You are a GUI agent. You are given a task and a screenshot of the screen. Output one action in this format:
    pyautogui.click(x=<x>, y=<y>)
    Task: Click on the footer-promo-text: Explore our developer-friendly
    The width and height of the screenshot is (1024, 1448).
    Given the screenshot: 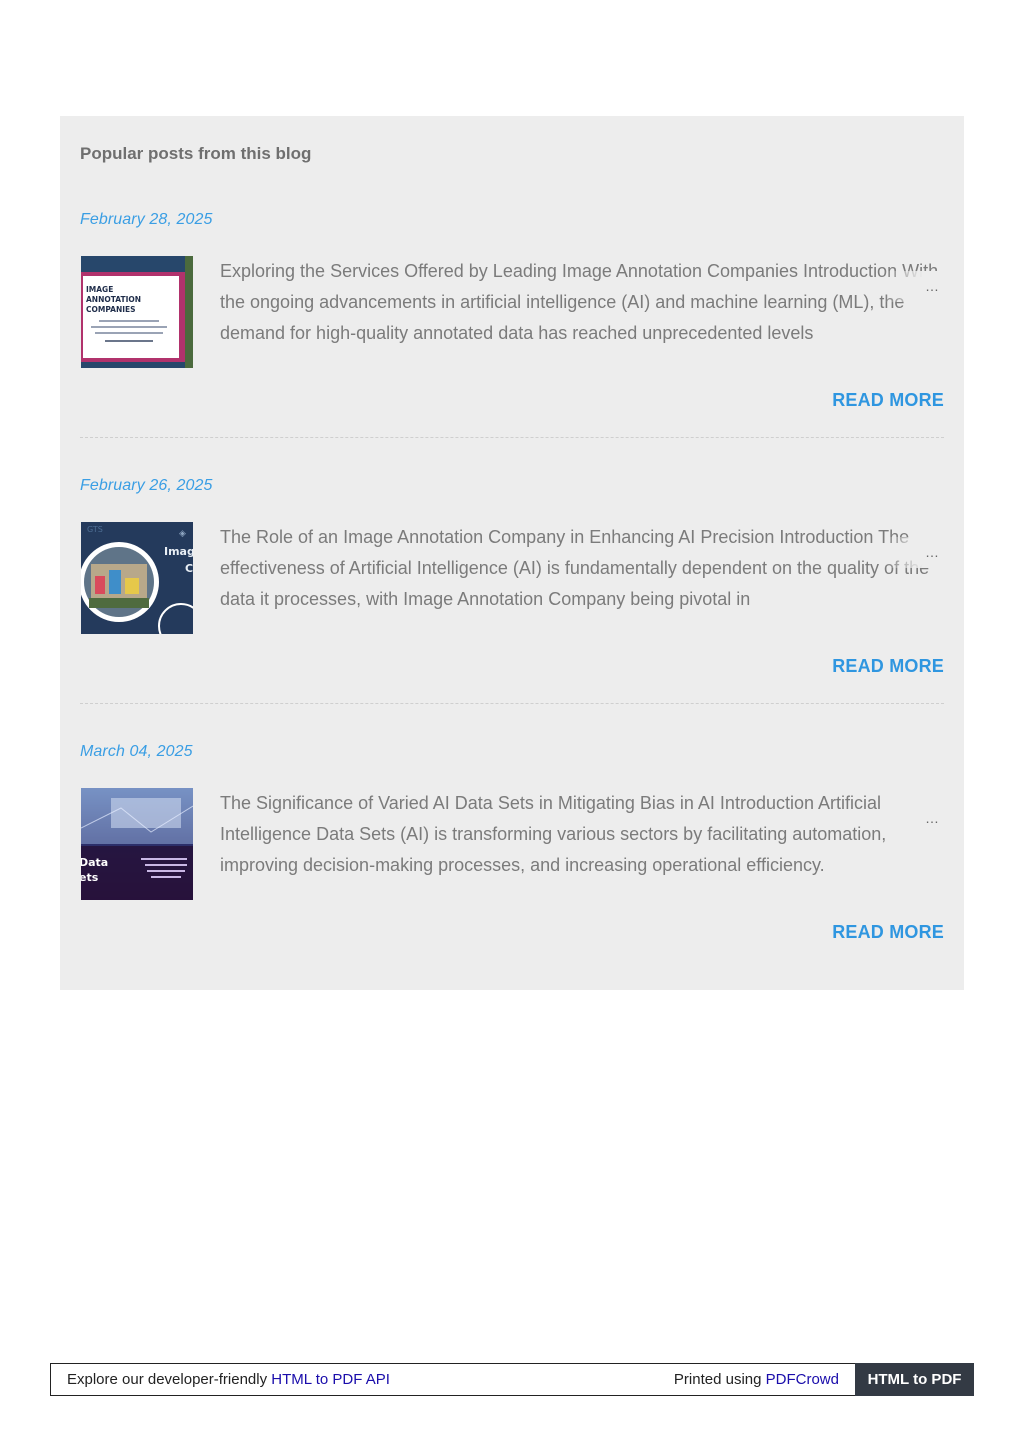 What is the action you would take?
    pyautogui.click(x=169, y=1379)
    